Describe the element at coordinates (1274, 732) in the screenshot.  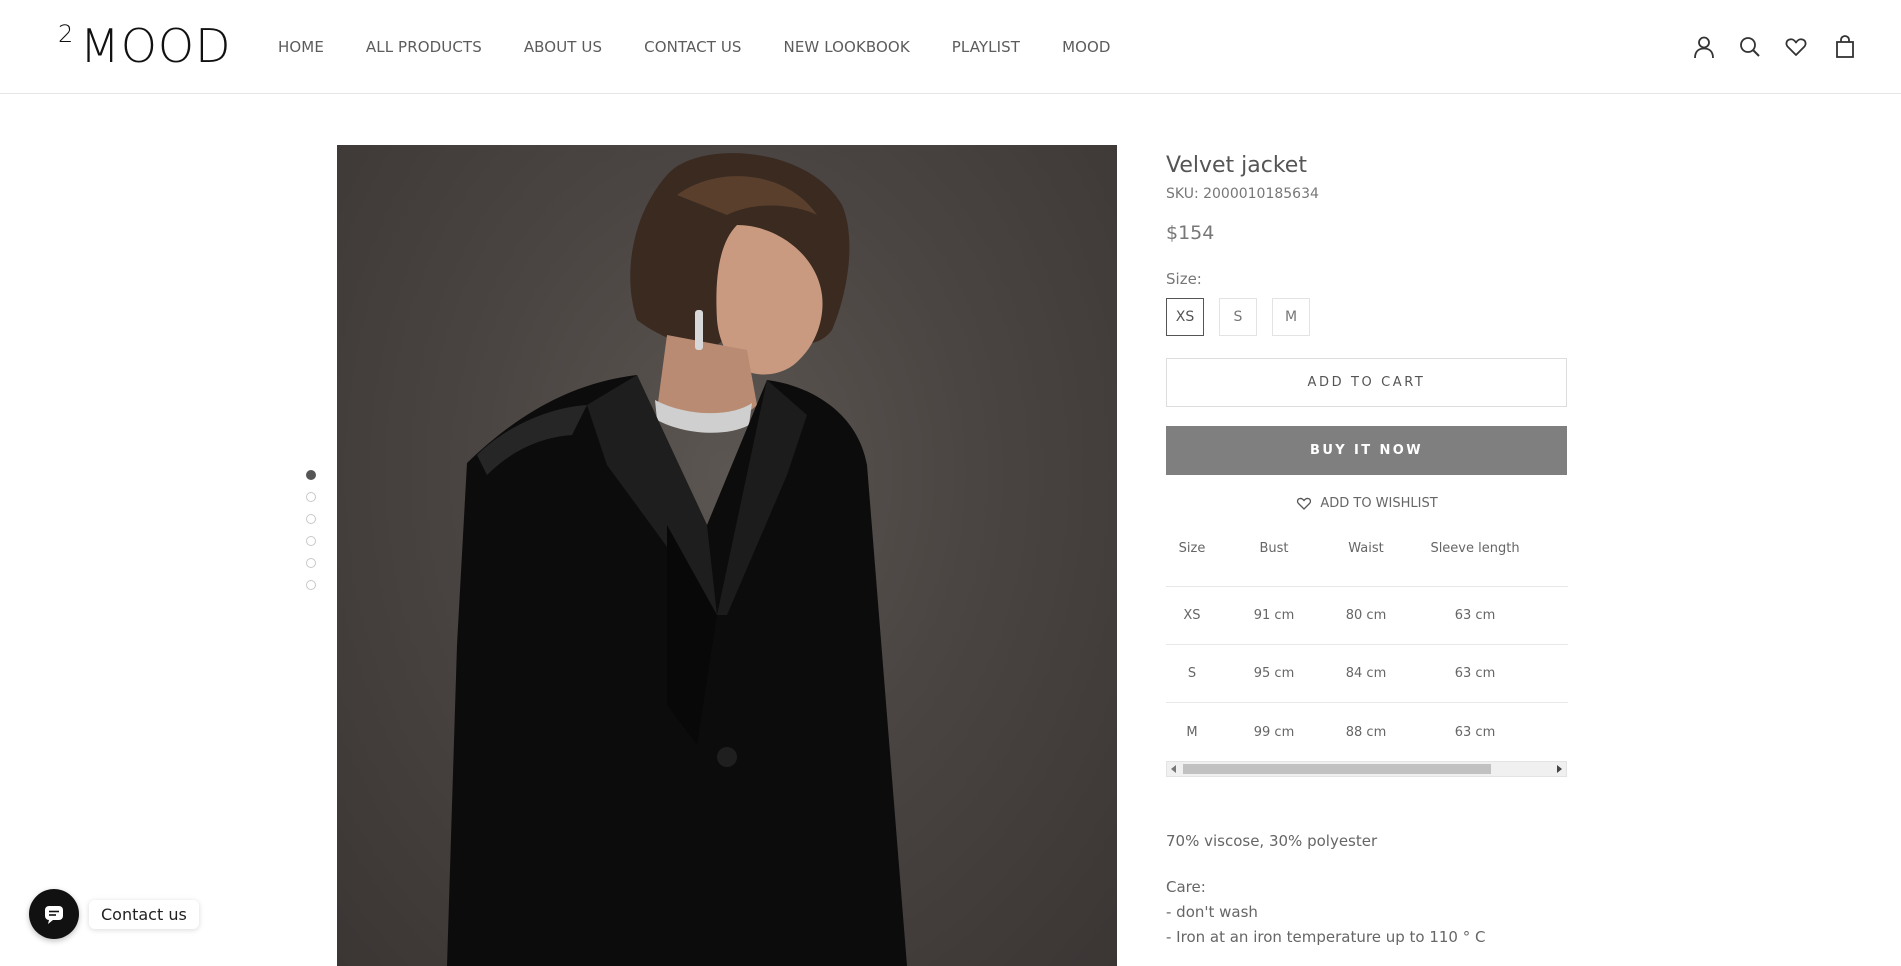
I see `table-cell: 99 cm` at that location.